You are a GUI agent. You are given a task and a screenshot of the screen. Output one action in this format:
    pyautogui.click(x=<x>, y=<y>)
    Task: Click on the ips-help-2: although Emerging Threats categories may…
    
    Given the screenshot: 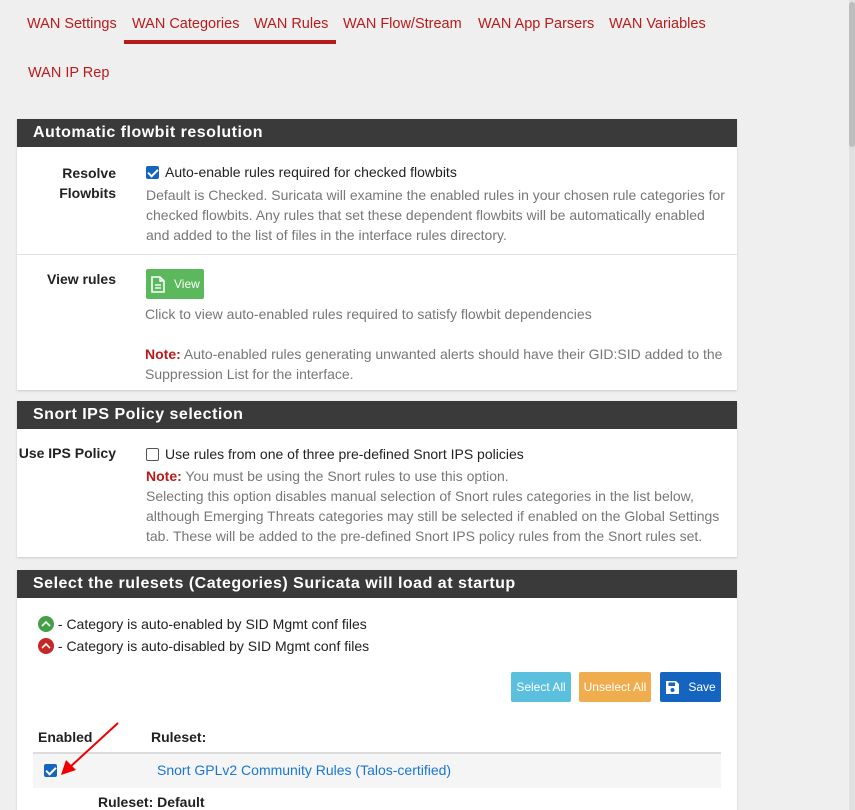 What is the action you would take?
    pyautogui.click(x=433, y=516)
    